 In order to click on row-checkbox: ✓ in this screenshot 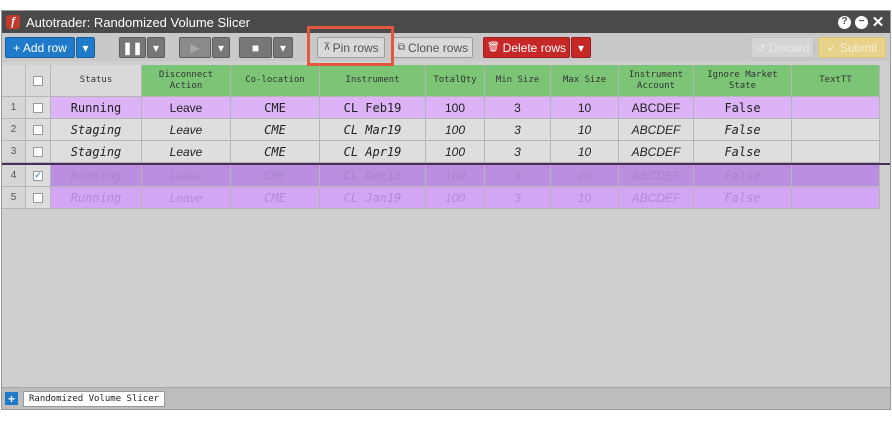, I will do `click(38, 175)`.